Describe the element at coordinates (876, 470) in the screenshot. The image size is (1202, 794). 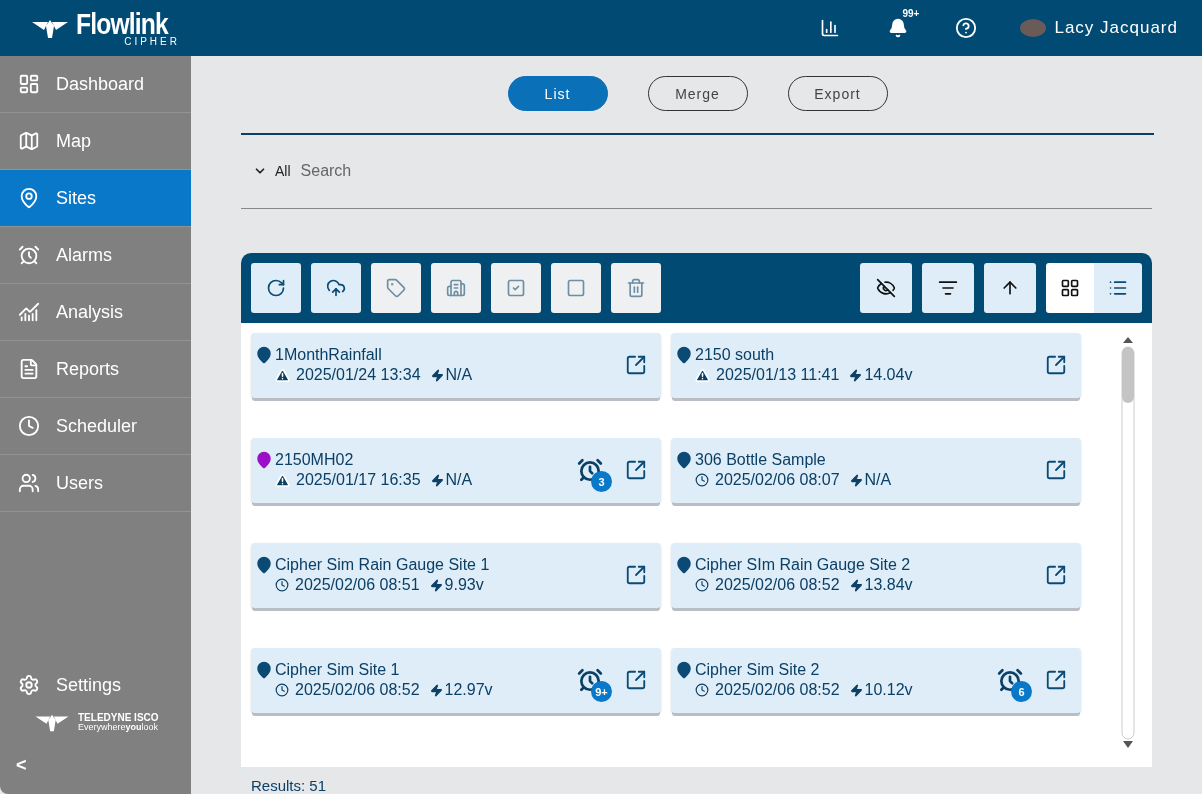
I see `site-card: 306 Bottle Sample 2025/02/06 08:07 N/A` at that location.